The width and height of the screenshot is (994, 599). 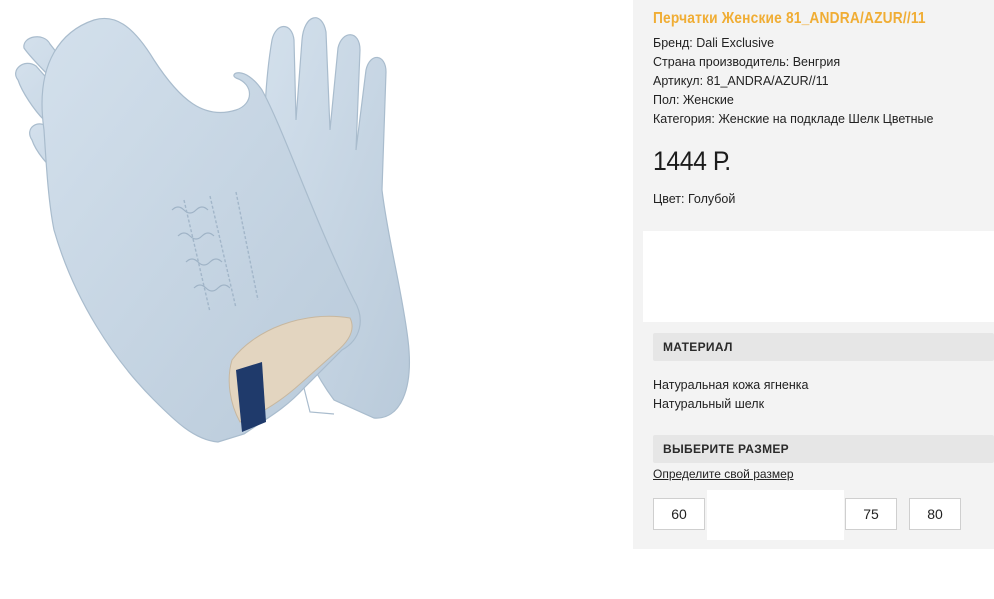 I want to click on material-item: Натуральная кожа ягненка, so click(x=731, y=385).